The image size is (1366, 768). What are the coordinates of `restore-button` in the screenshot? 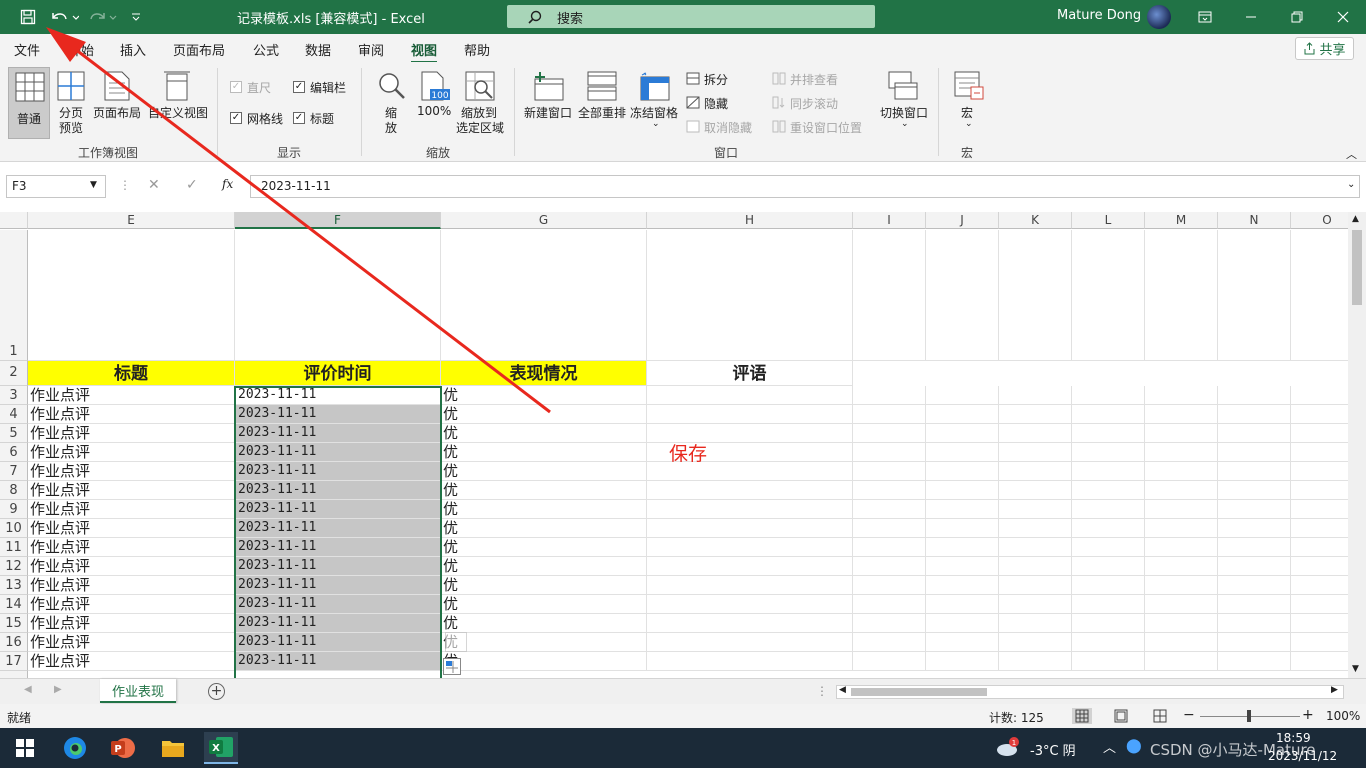 It's located at (1297, 17).